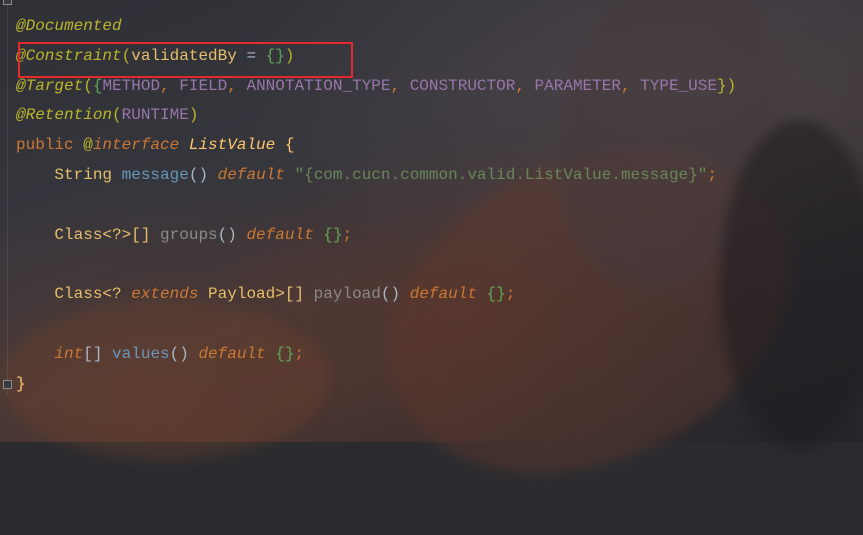  What do you see at coordinates (50, 85) in the screenshot?
I see `annotation-token: @Target` at bounding box center [50, 85].